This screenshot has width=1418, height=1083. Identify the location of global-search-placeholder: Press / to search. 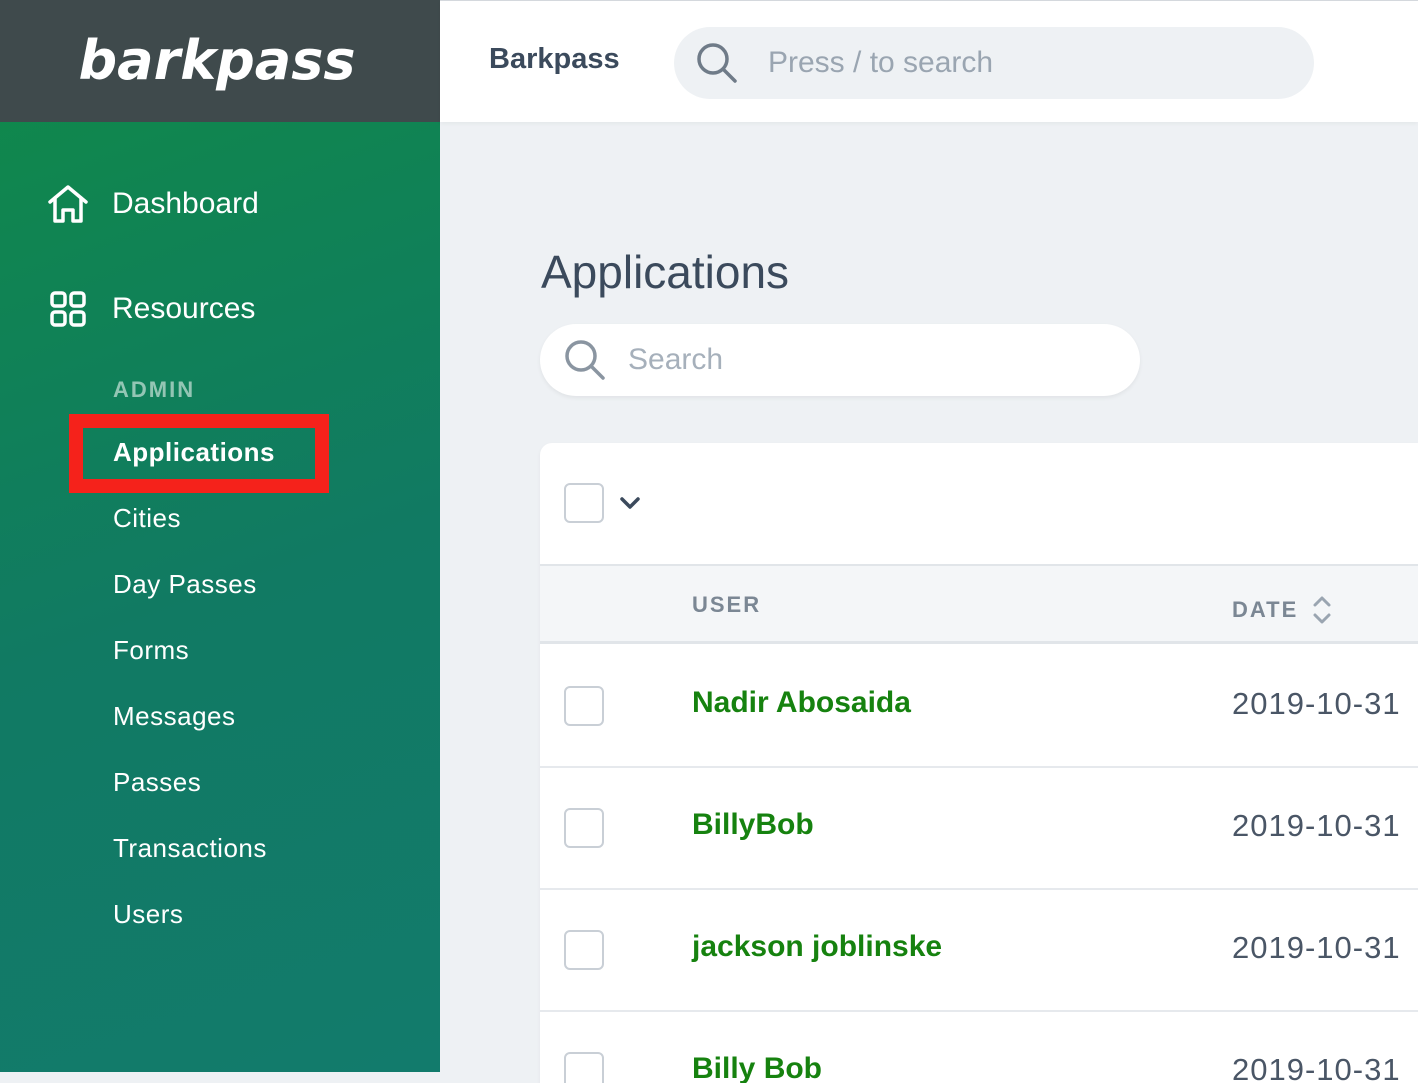
(881, 62).